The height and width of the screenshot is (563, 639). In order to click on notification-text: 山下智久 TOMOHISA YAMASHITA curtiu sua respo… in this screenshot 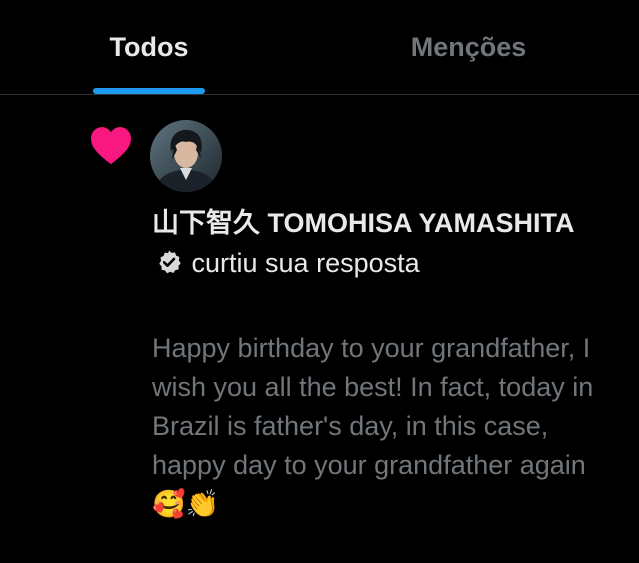, I will do `click(372, 243)`.